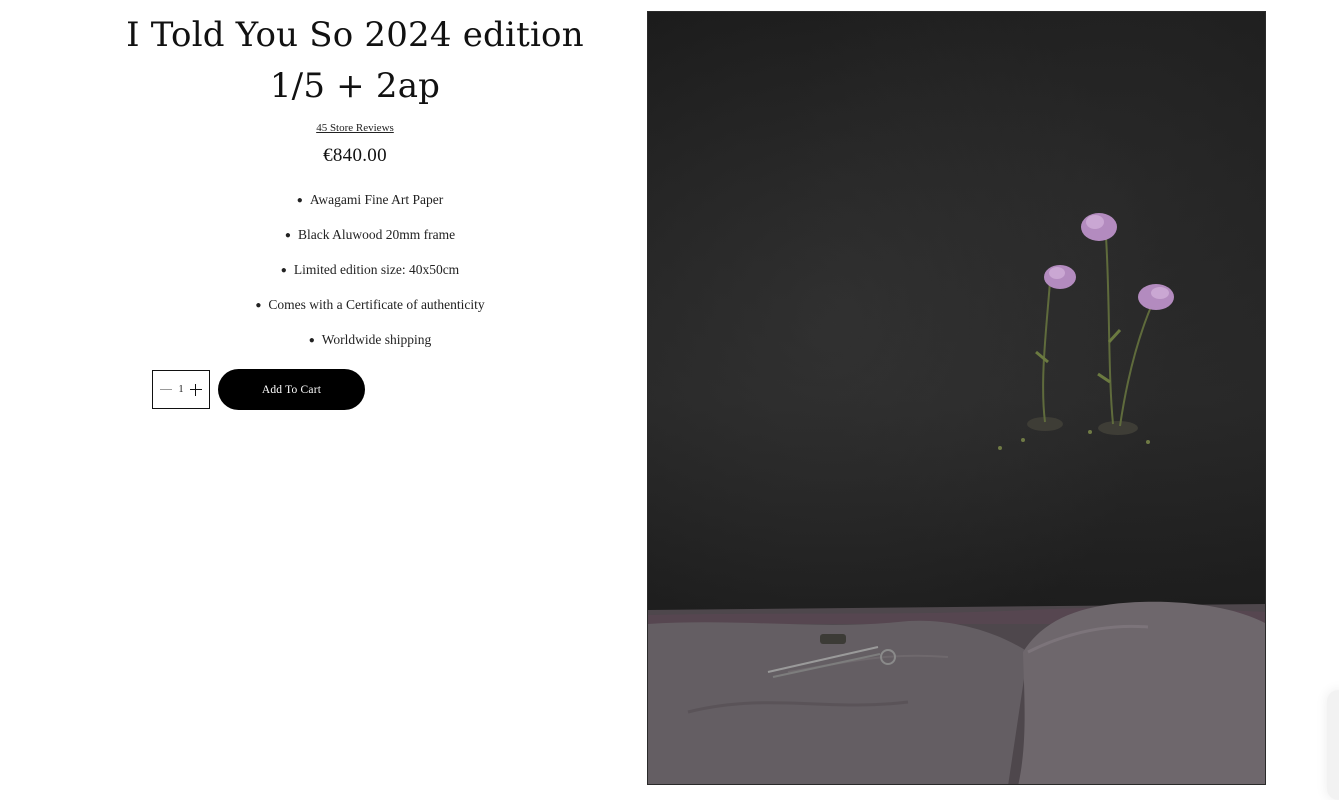  What do you see at coordinates (355, 86) in the screenshot?
I see `product-title-line2: 1/5 + 2ap` at bounding box center [355, 86].